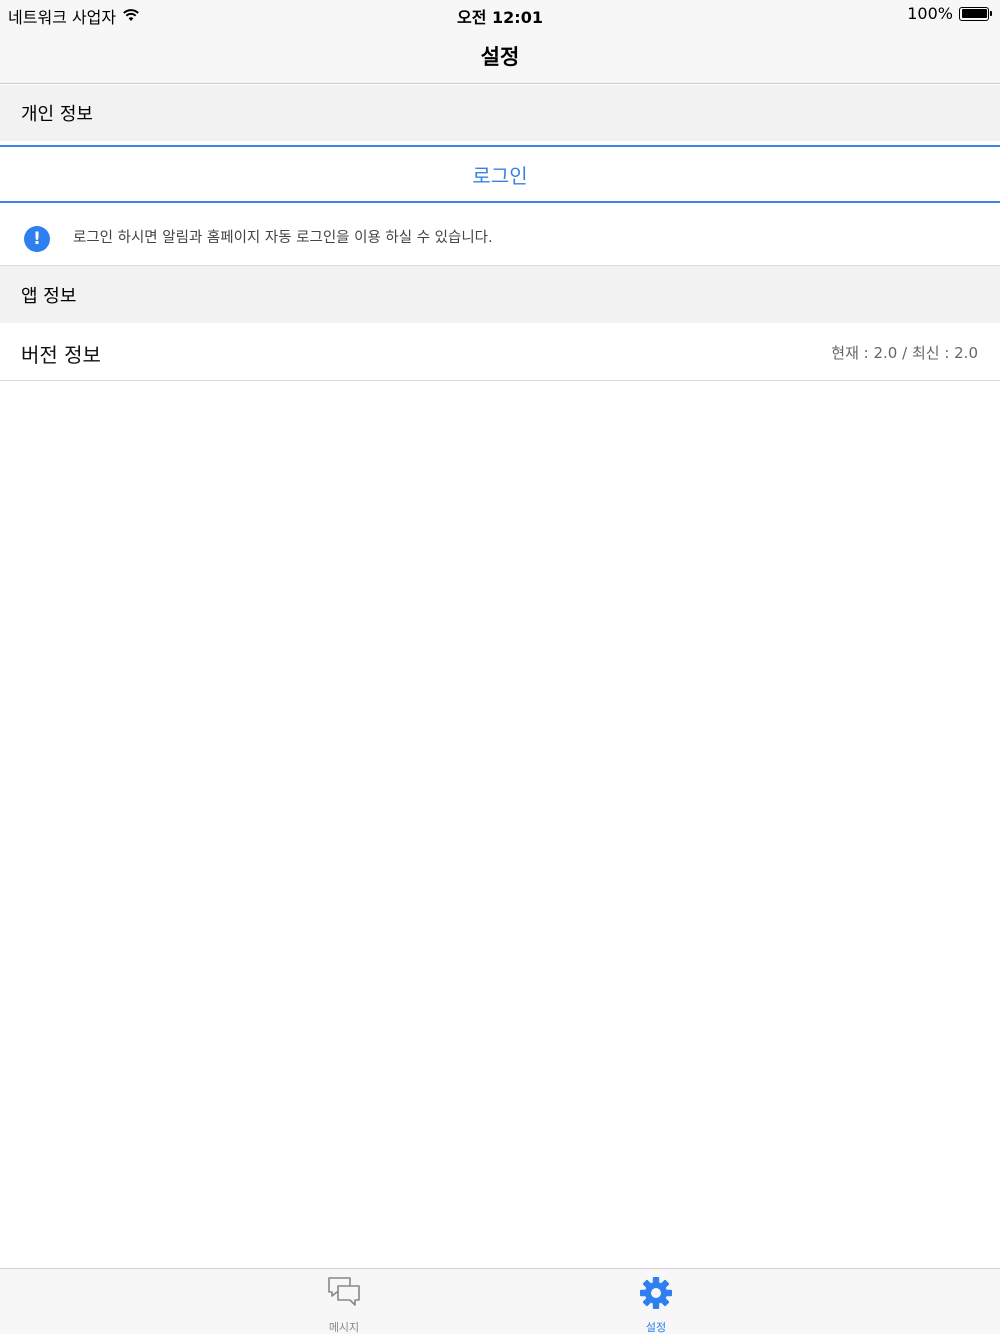 Image resolution: width=1000 pixels, height=1335 pixels. What do you see at coordinates (656, 1293) in the screenshot?
I see `gear-icon` at bounding box center [656, 1293].